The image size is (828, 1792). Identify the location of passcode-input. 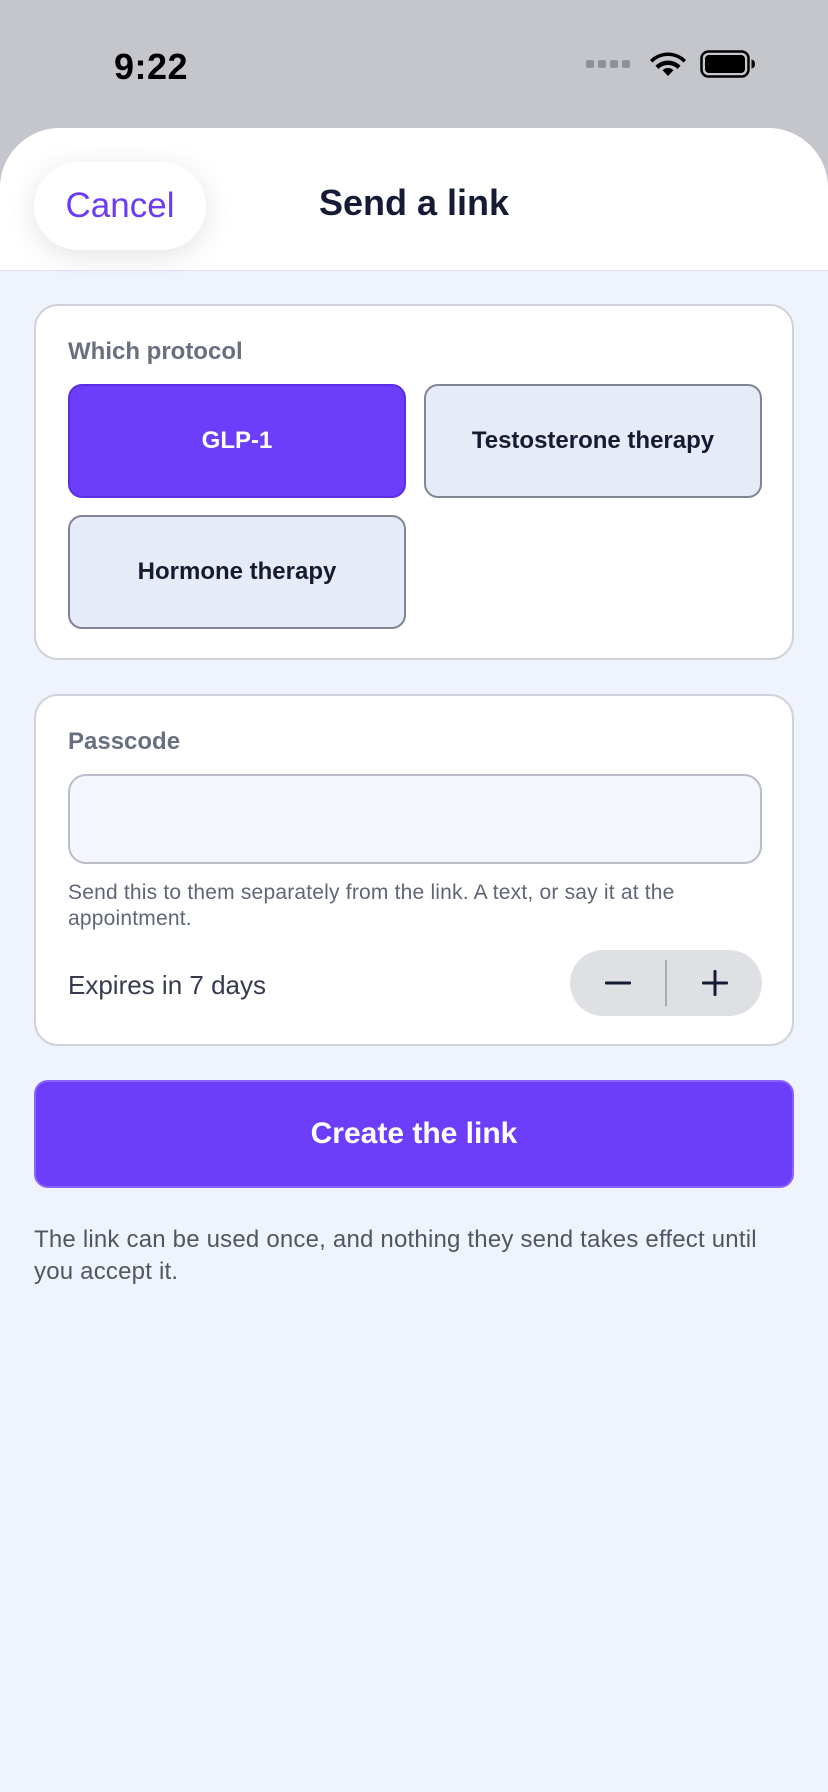
(415, 819).